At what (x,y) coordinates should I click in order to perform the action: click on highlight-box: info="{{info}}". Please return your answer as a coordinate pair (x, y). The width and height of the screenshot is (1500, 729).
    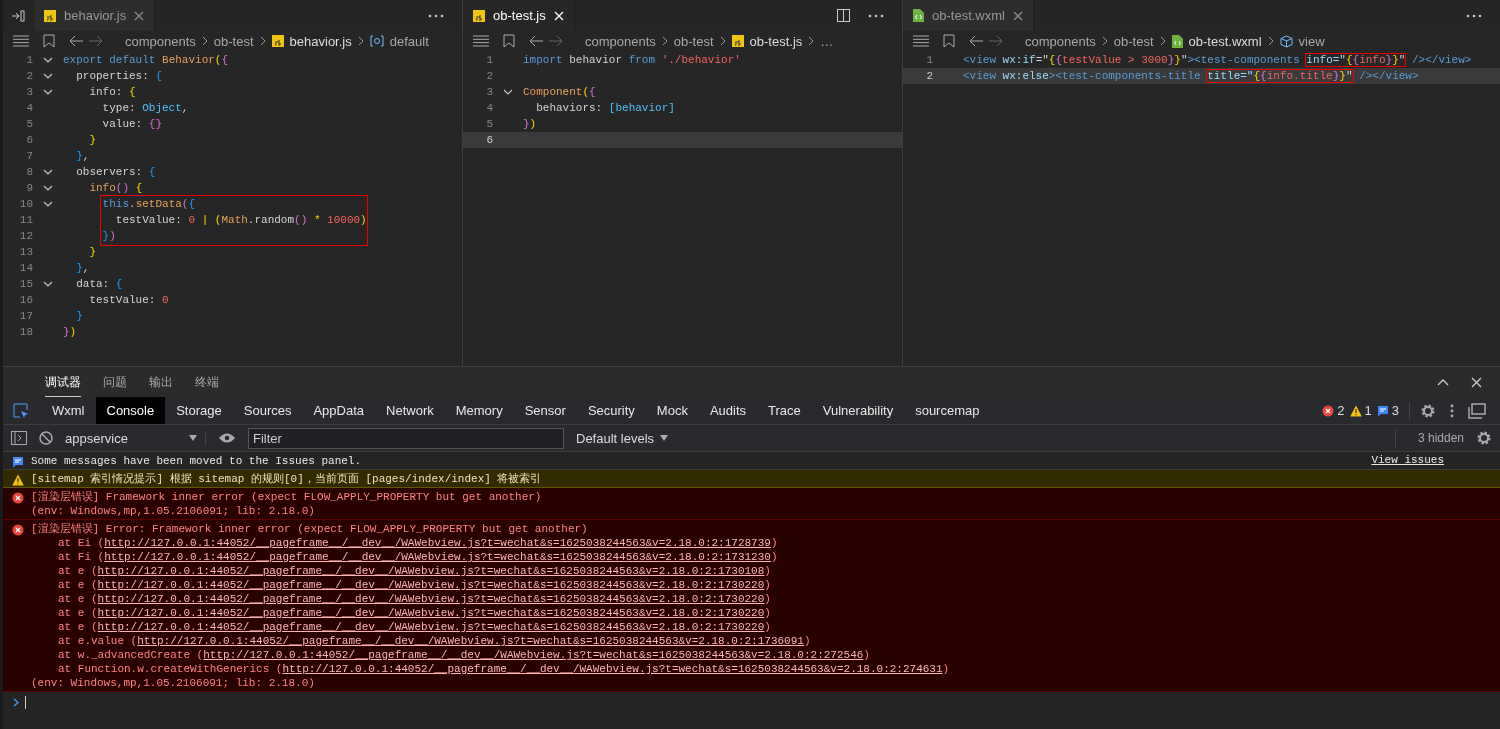
    Looking at the image, I should click on (1356, 60).